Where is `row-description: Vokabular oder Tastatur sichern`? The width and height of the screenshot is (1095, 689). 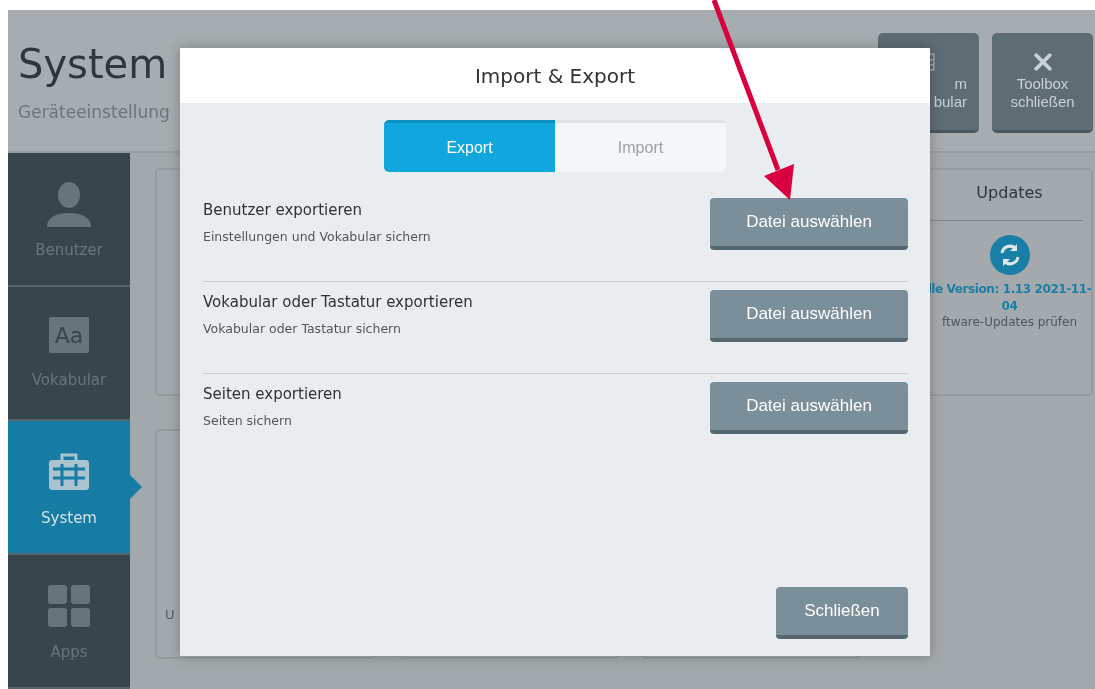 row-description: Vokabular oder Tastatur sichern is located at coordinates (302, 328).